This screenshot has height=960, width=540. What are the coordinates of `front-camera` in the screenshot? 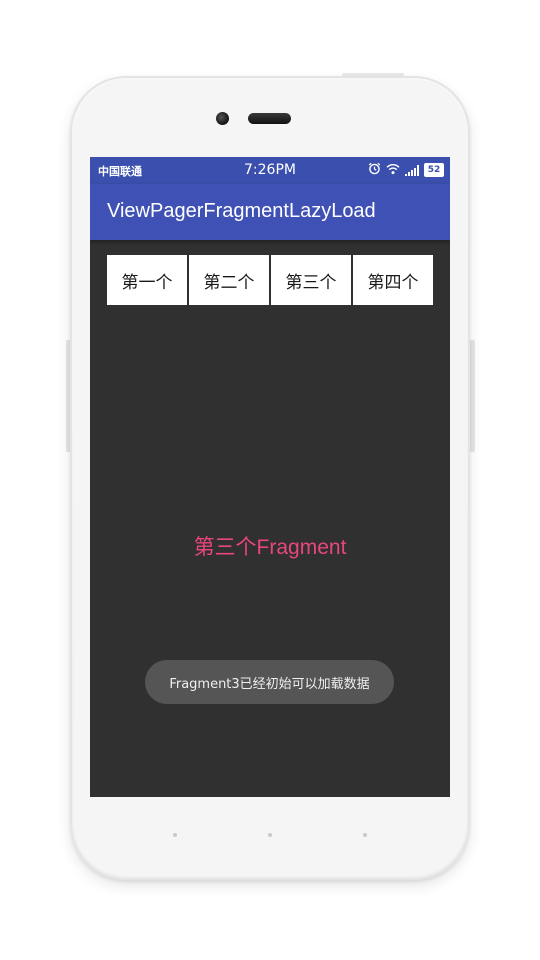 It's located at (222, 118).